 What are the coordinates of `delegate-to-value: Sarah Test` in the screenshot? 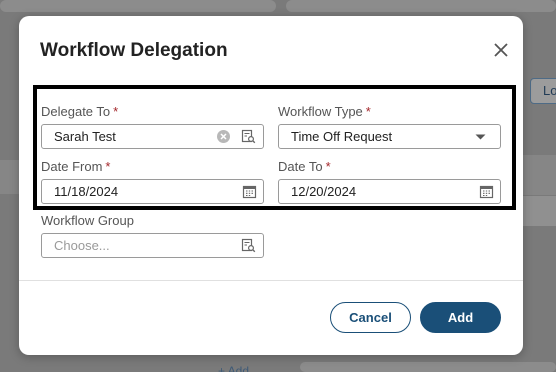 It's located at (85, 136).